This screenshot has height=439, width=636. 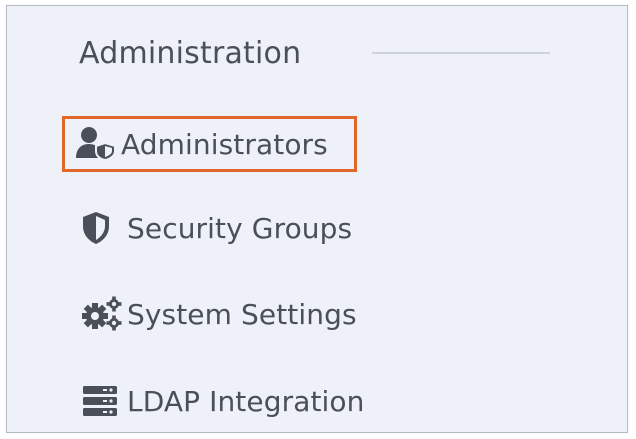 I want to click on shield-icon, so click(x=104, y=228).